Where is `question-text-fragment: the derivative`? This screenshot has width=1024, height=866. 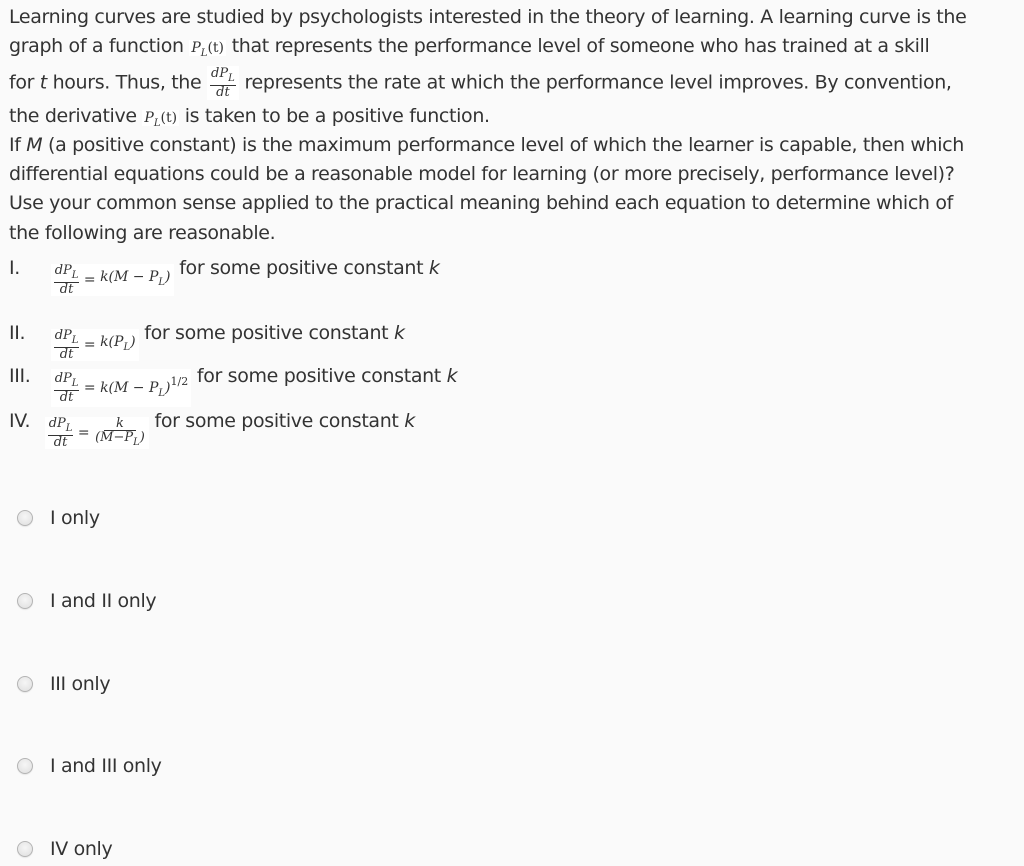
question-text-fragment: the derivative is located at coordinates (73, 116).